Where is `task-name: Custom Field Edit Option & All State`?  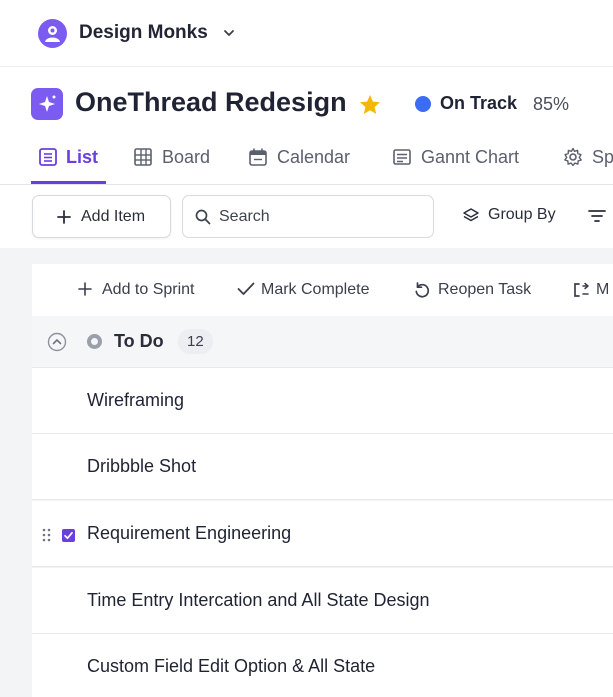
task-name: Custom Field Edit Option & All State is located at coordinates (231, 666).